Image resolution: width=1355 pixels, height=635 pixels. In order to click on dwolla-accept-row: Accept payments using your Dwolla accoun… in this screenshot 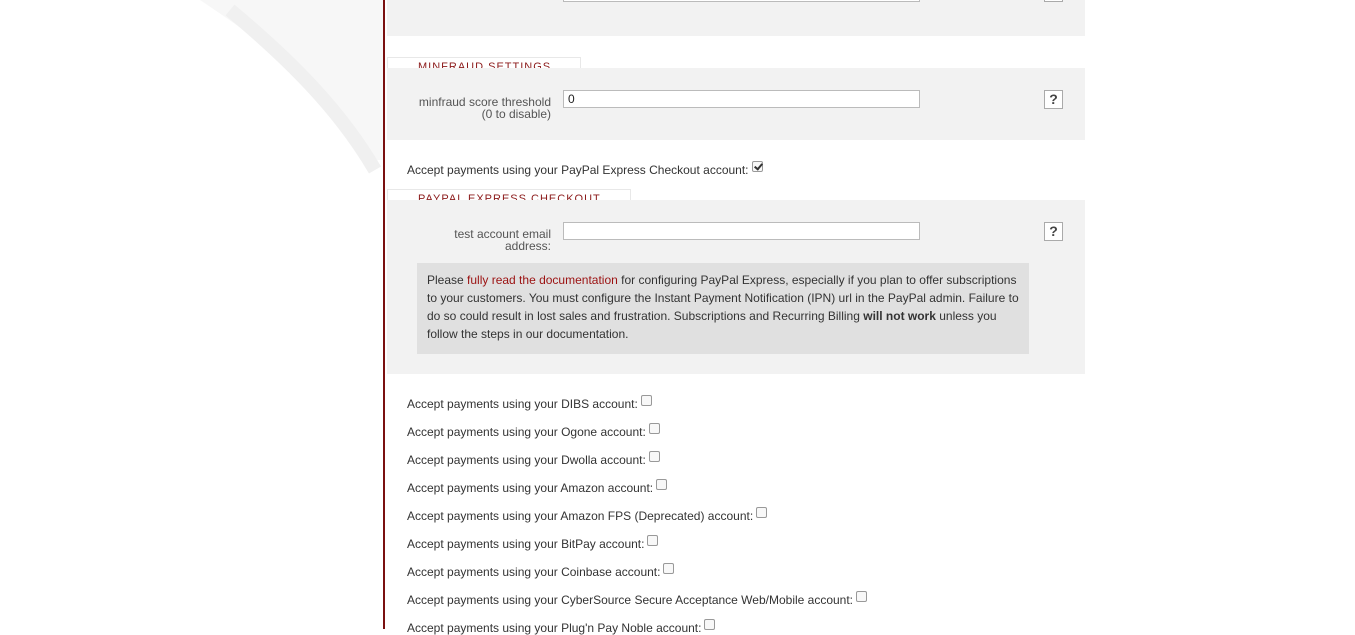, I will do `click(533, 459)`.